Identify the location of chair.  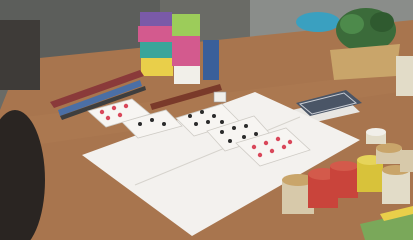
(20, 55).